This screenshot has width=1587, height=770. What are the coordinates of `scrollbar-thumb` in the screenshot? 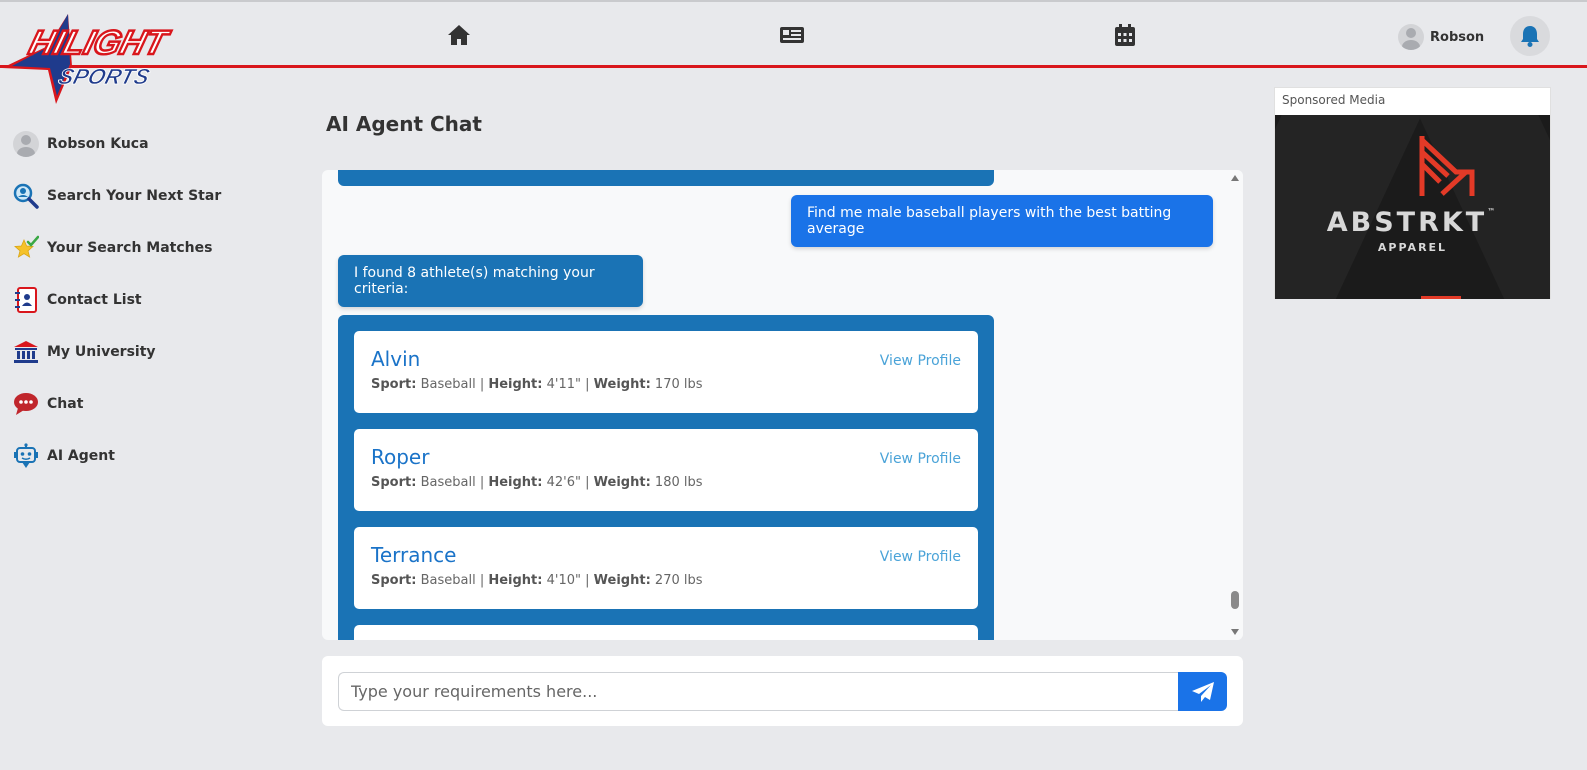 It's located at (1235, 600).